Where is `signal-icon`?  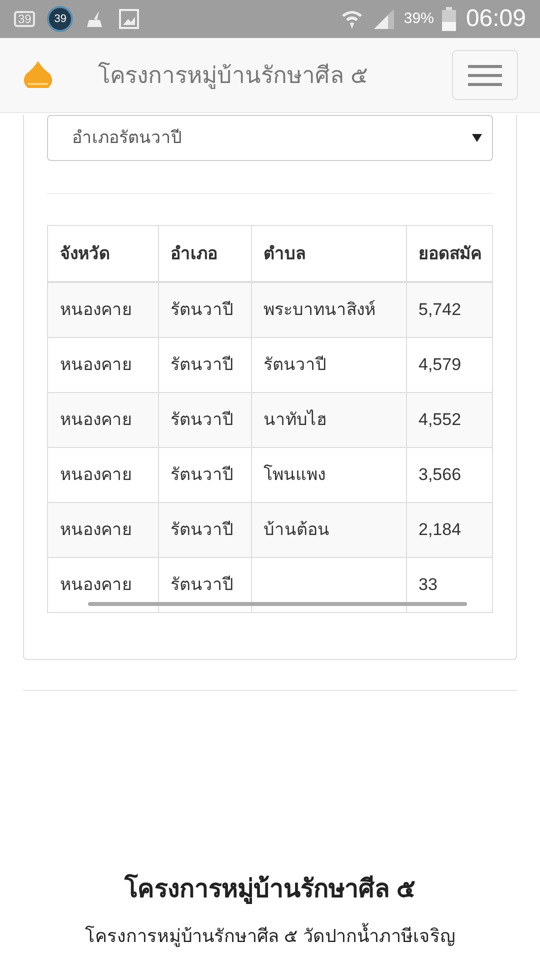 signal-icon is located at coordinates (384, 19).